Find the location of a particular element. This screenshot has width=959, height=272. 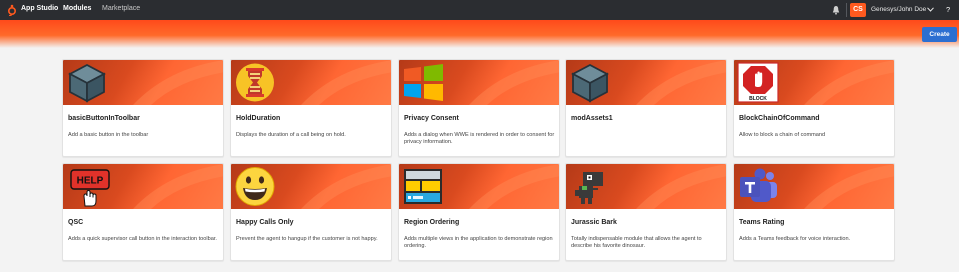

user-name: Genesys/John Doe is located at coordinates (898, 9).